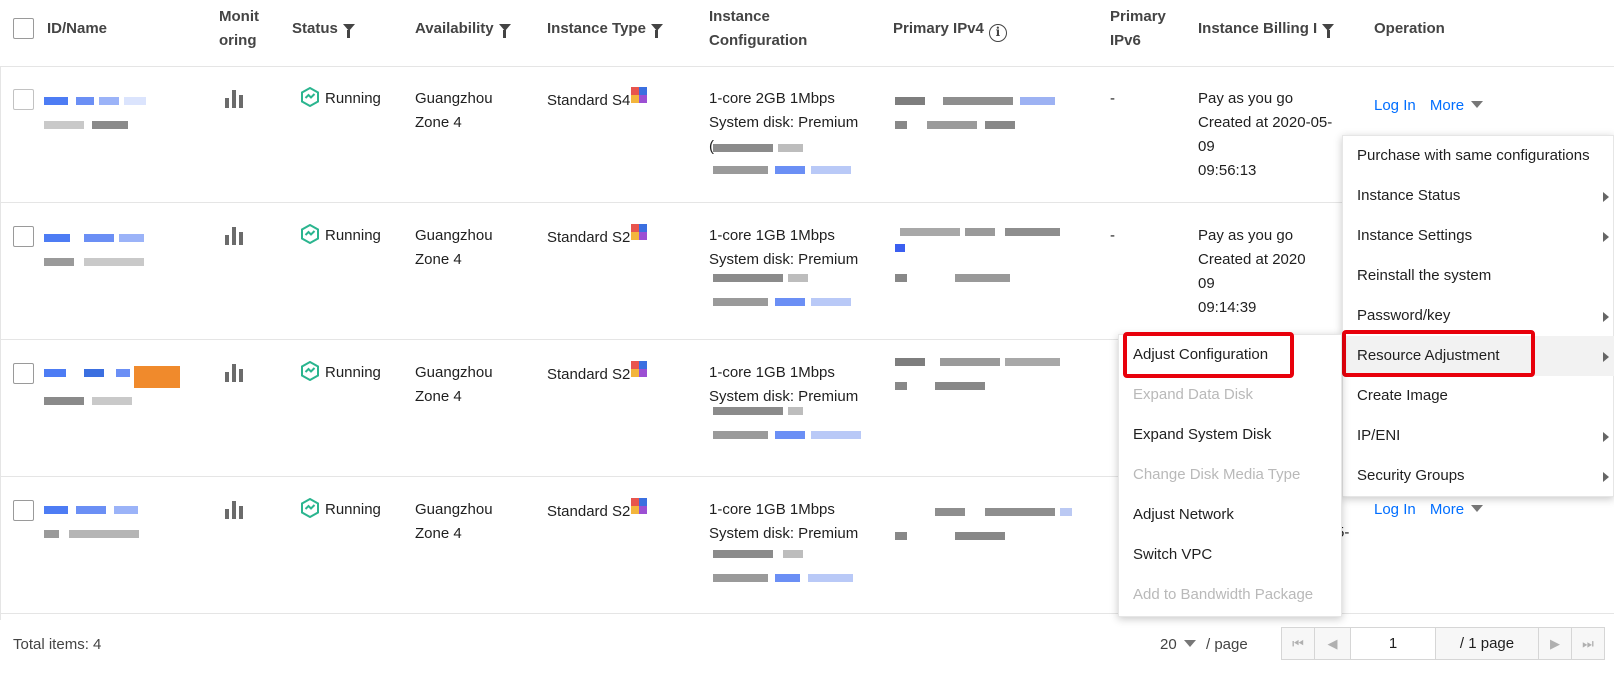  I want to click on col-primary-ipv6: Primary IPv6, so click(1138, 28).